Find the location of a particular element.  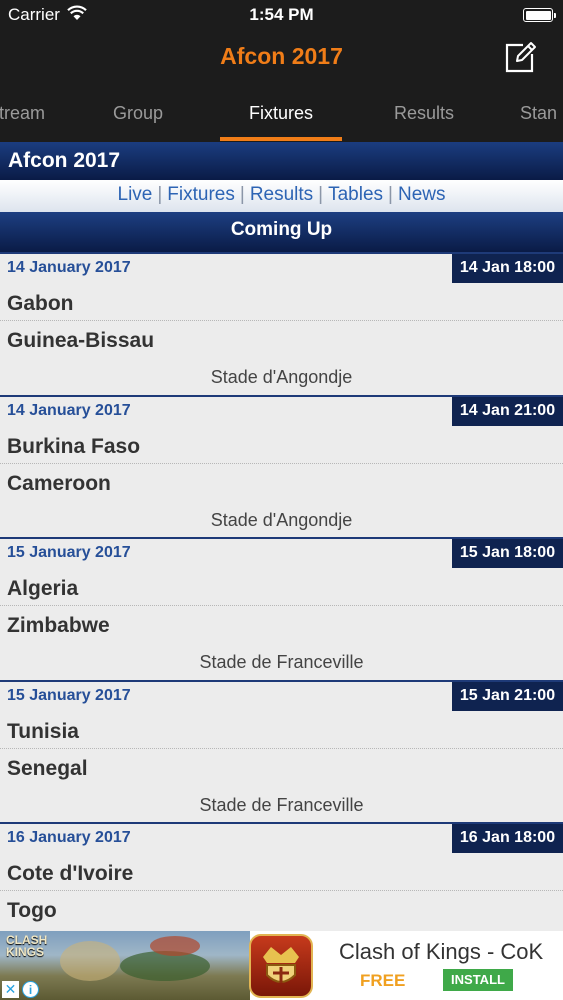

battery-icon is located at coordinates (539, 15).